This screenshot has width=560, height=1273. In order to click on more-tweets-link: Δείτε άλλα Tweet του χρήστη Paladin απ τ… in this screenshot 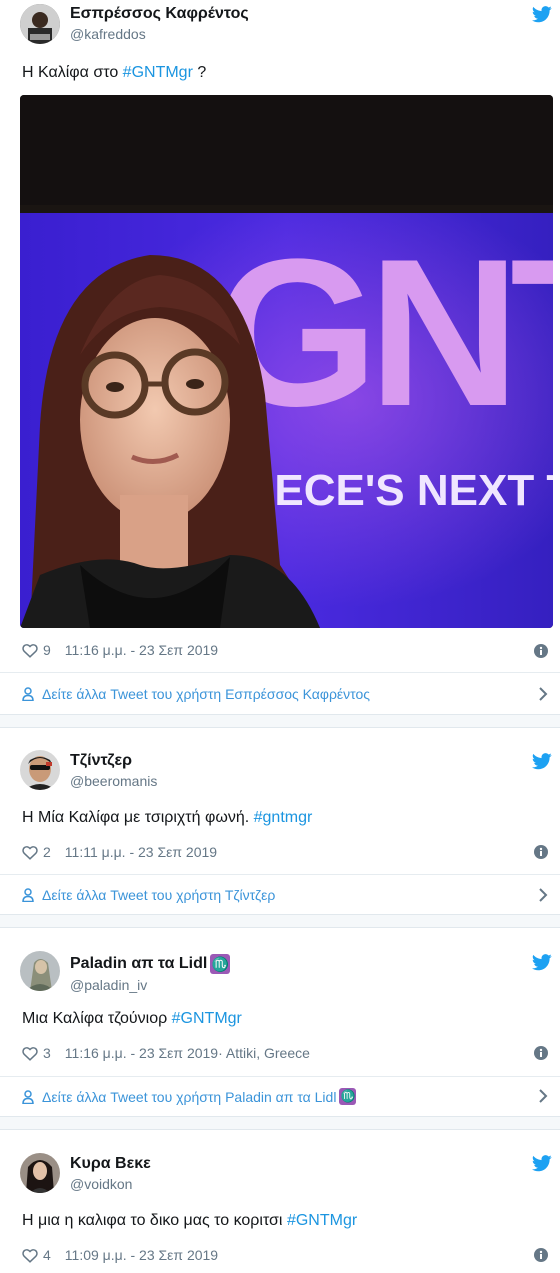, I will do `click(189, 1096)`.